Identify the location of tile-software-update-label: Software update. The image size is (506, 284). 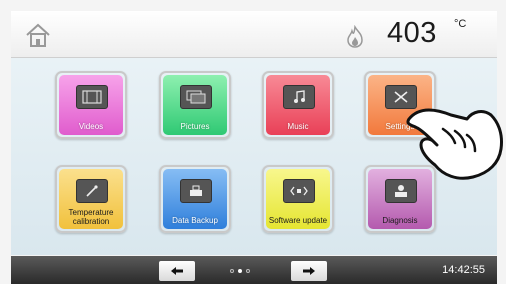
(298, 220).